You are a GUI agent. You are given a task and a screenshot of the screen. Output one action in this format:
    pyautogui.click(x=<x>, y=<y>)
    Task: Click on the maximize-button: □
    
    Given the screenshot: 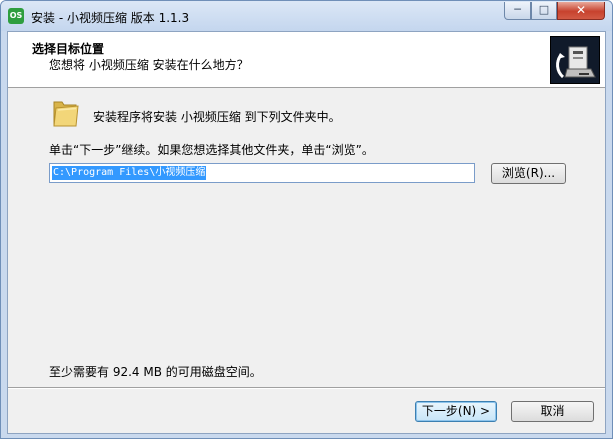 What is the action you would take?
    pyautogui.click(x=544, y=11)
    